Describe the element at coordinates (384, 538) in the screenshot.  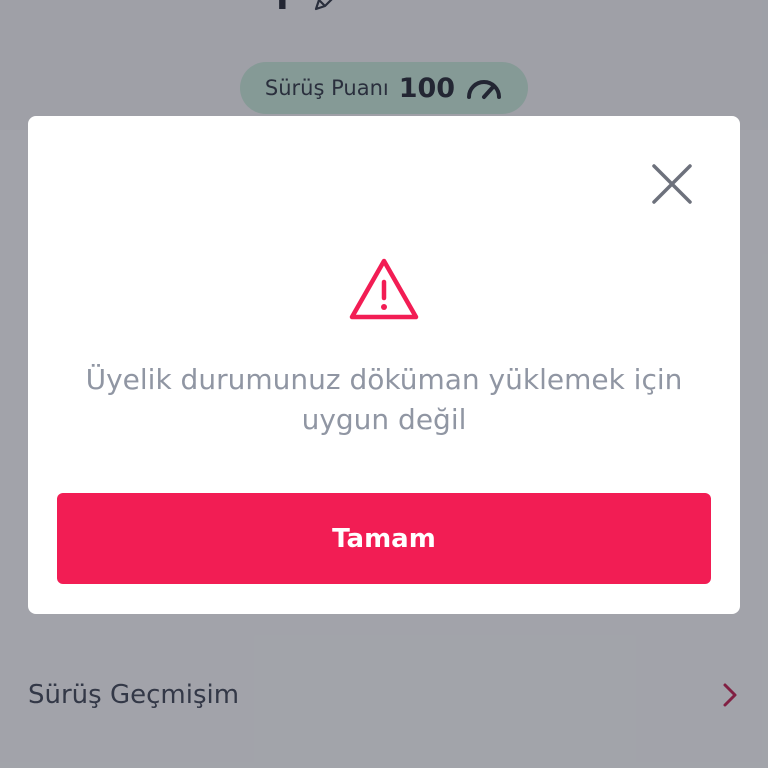
I see `ok-button: Tamam` at that location.